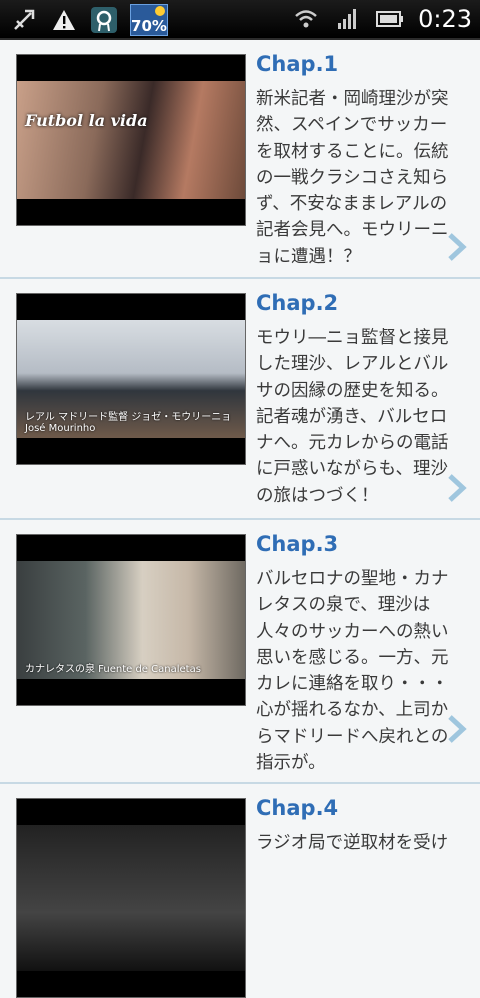  Describe the element at coordinates (445, 19) in the screenshot. I see `clock: 0:23` at that location.